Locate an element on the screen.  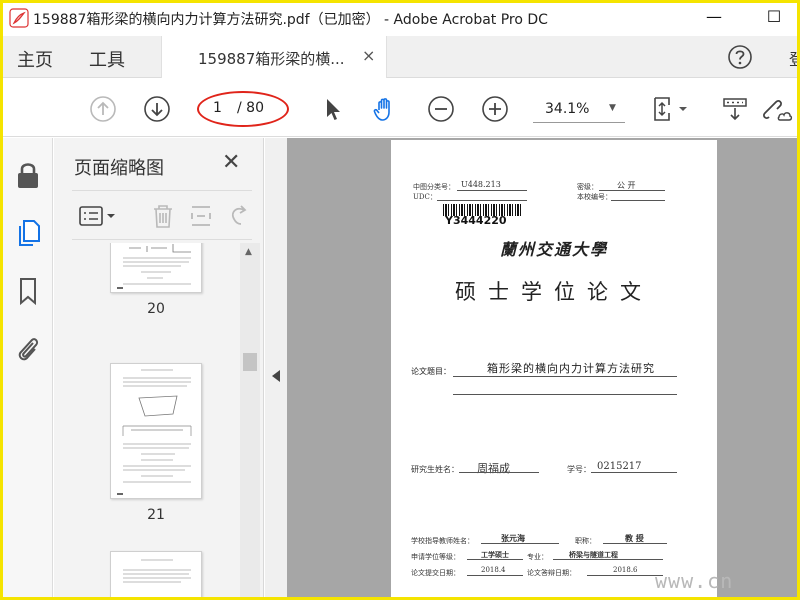
tab-bar: 主页 工具 159887箱形梁的横... × 登 is located at coordinates (400, 57).